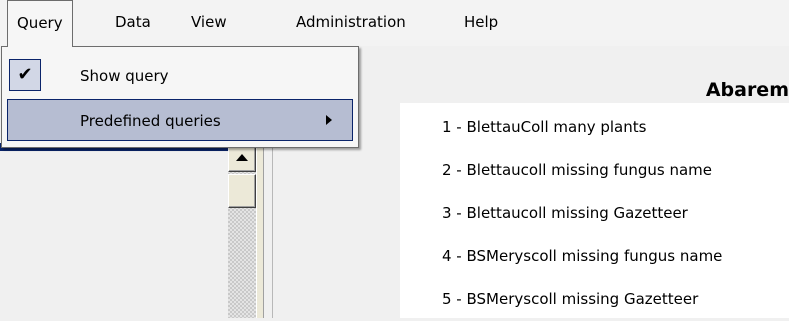 Image resolution: width=789 pixels, height=321 pixels. I want to click on arrow-up-icon, so click(242, 157).